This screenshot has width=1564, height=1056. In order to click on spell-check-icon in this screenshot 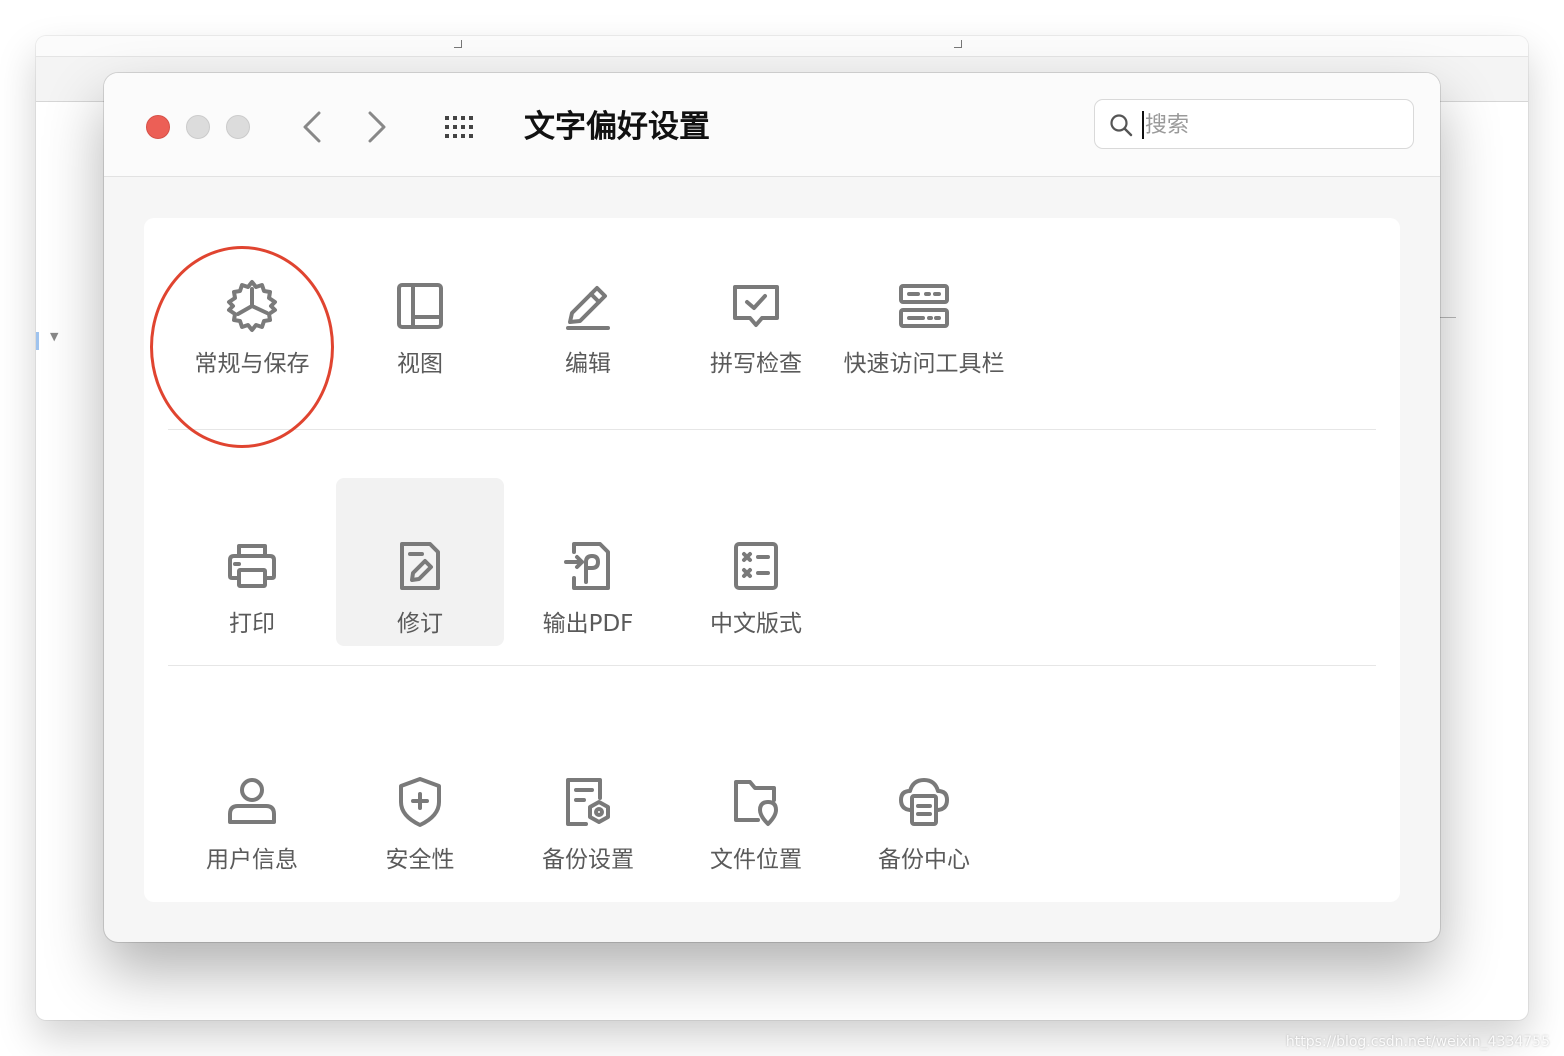, I will do `click(756, 306)`.